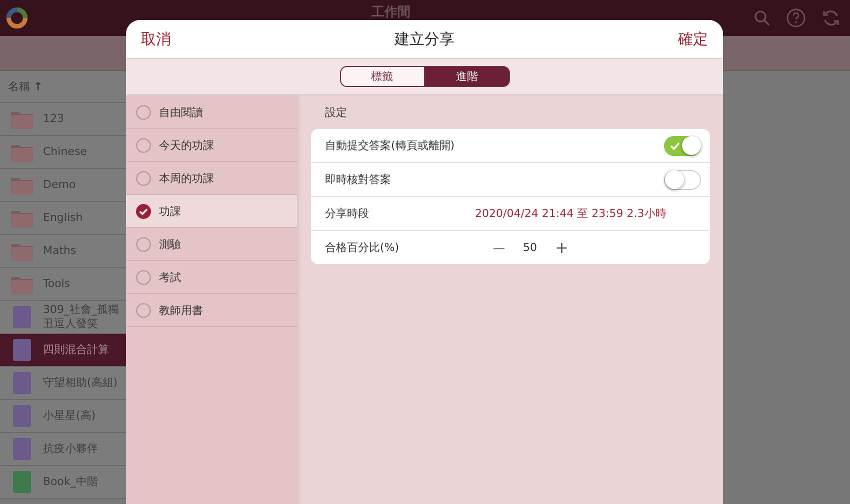  Describe the element at coordinates (69, 416) in the screenshot. I see `file-name: 小星星(高)` at that location.